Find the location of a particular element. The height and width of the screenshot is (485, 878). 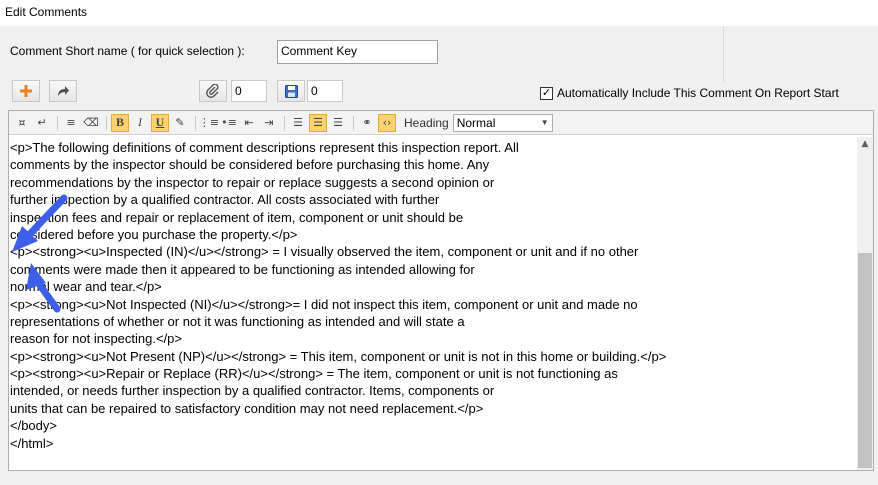

code-line: normal wear and tear.</p> is located at coordinates (86, 287).